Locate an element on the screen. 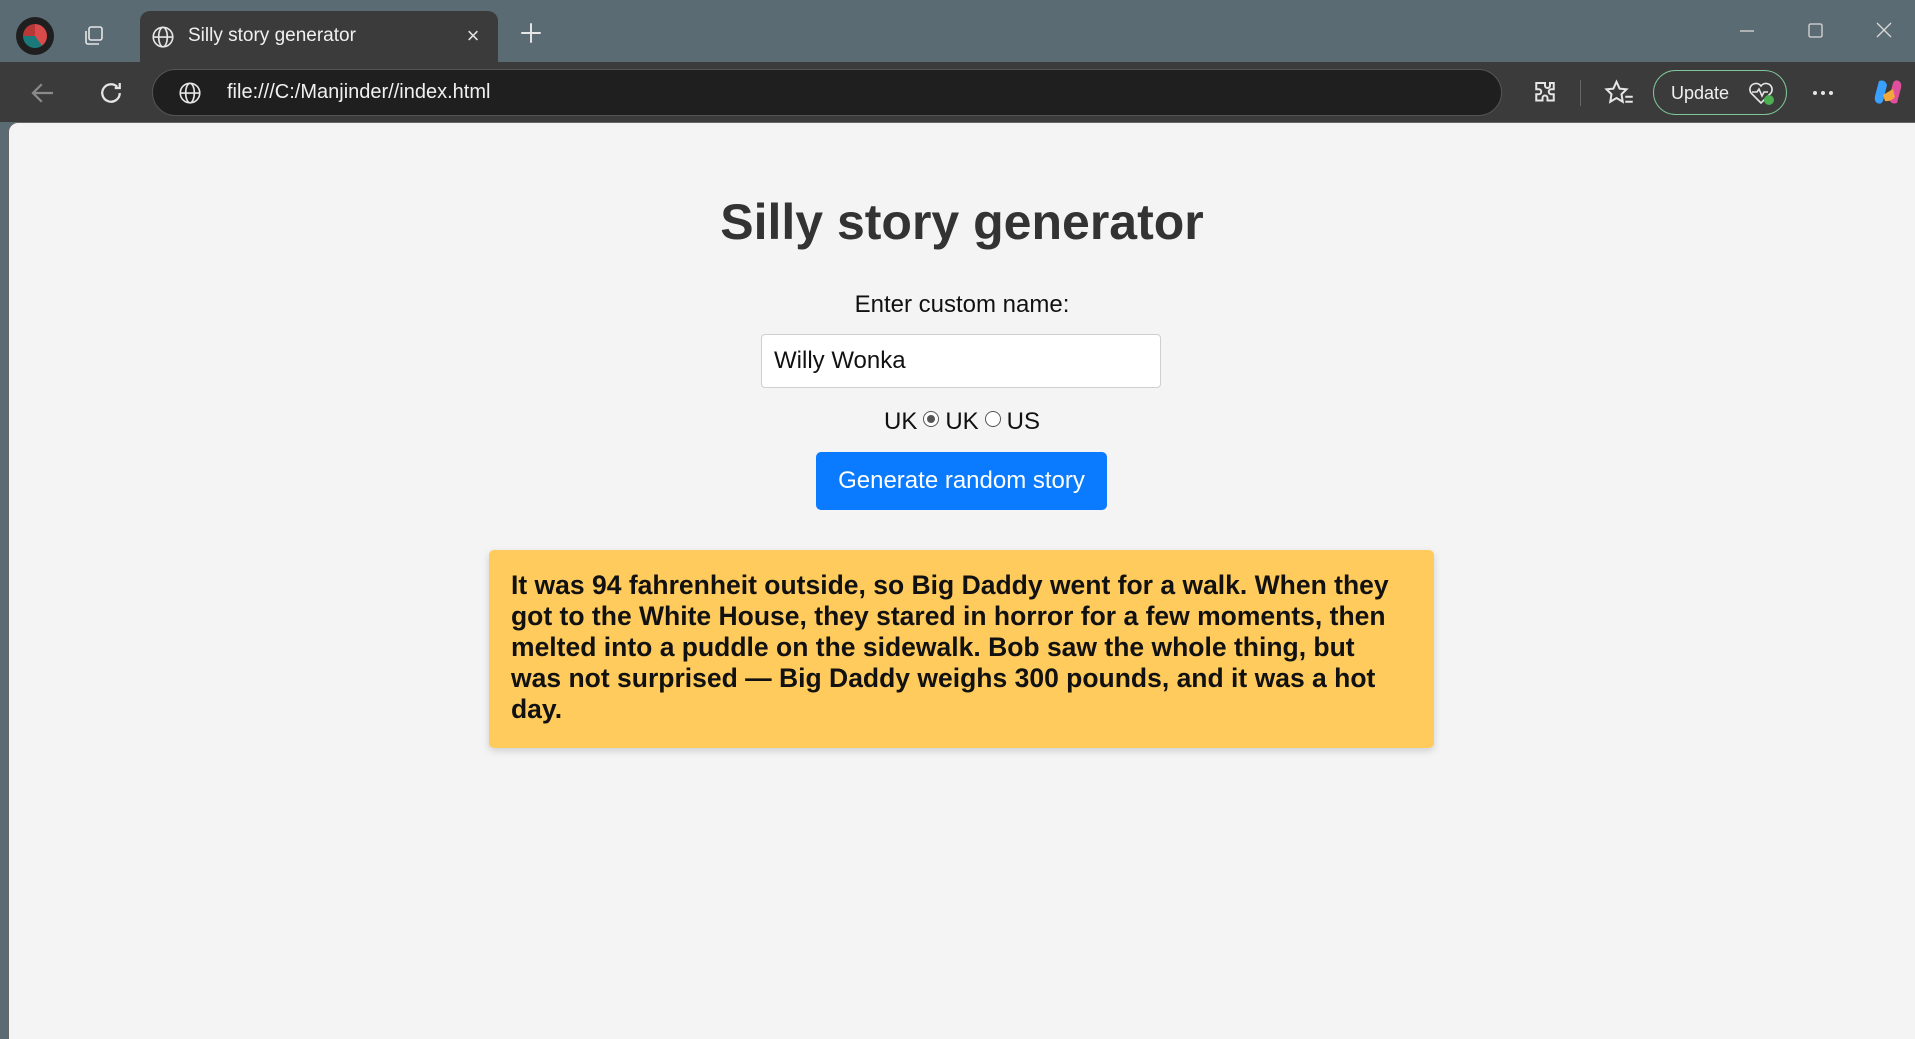  locale-radio-group: UK UK US is located at coordinates (962, 422).